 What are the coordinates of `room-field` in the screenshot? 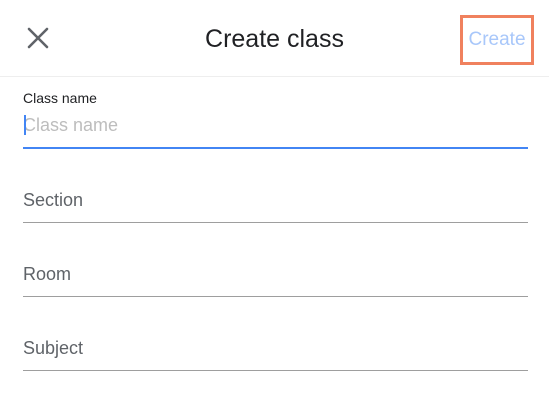 It's located at (275, 279).